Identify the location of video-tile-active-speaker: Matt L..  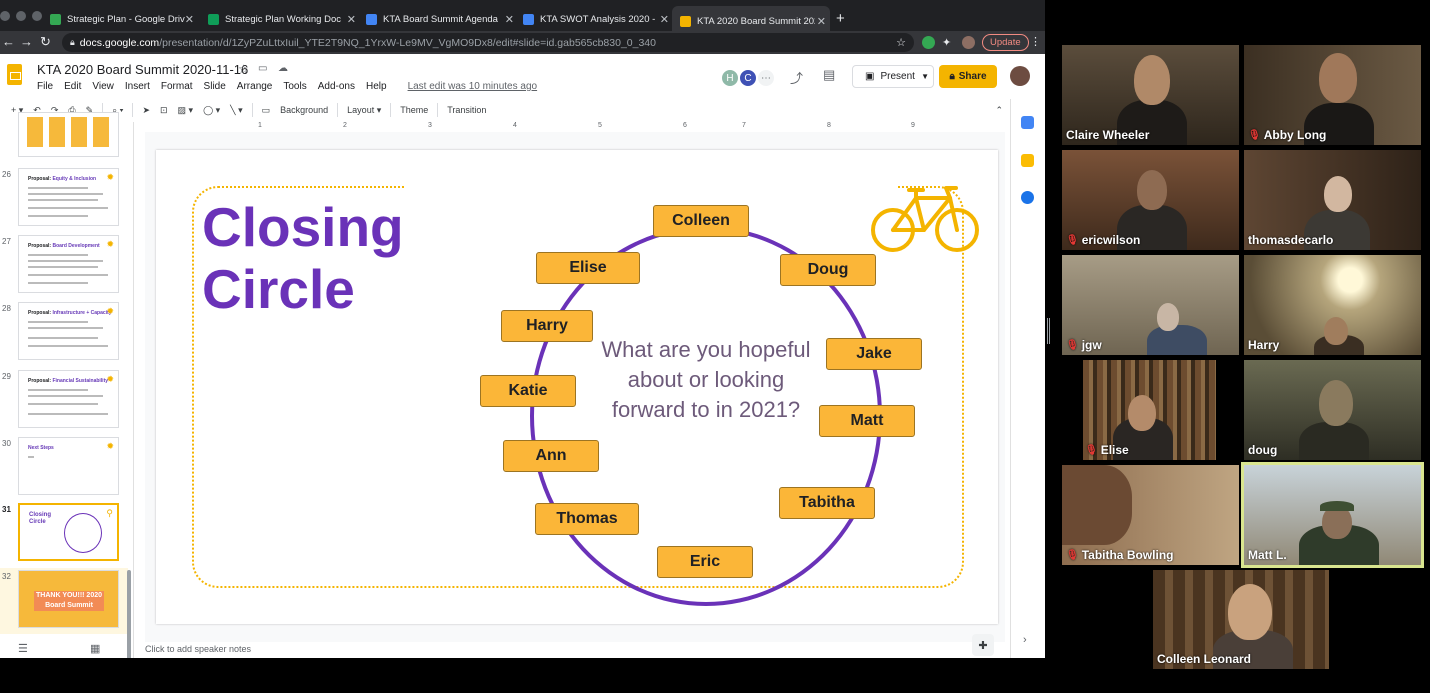
(1332, 515).